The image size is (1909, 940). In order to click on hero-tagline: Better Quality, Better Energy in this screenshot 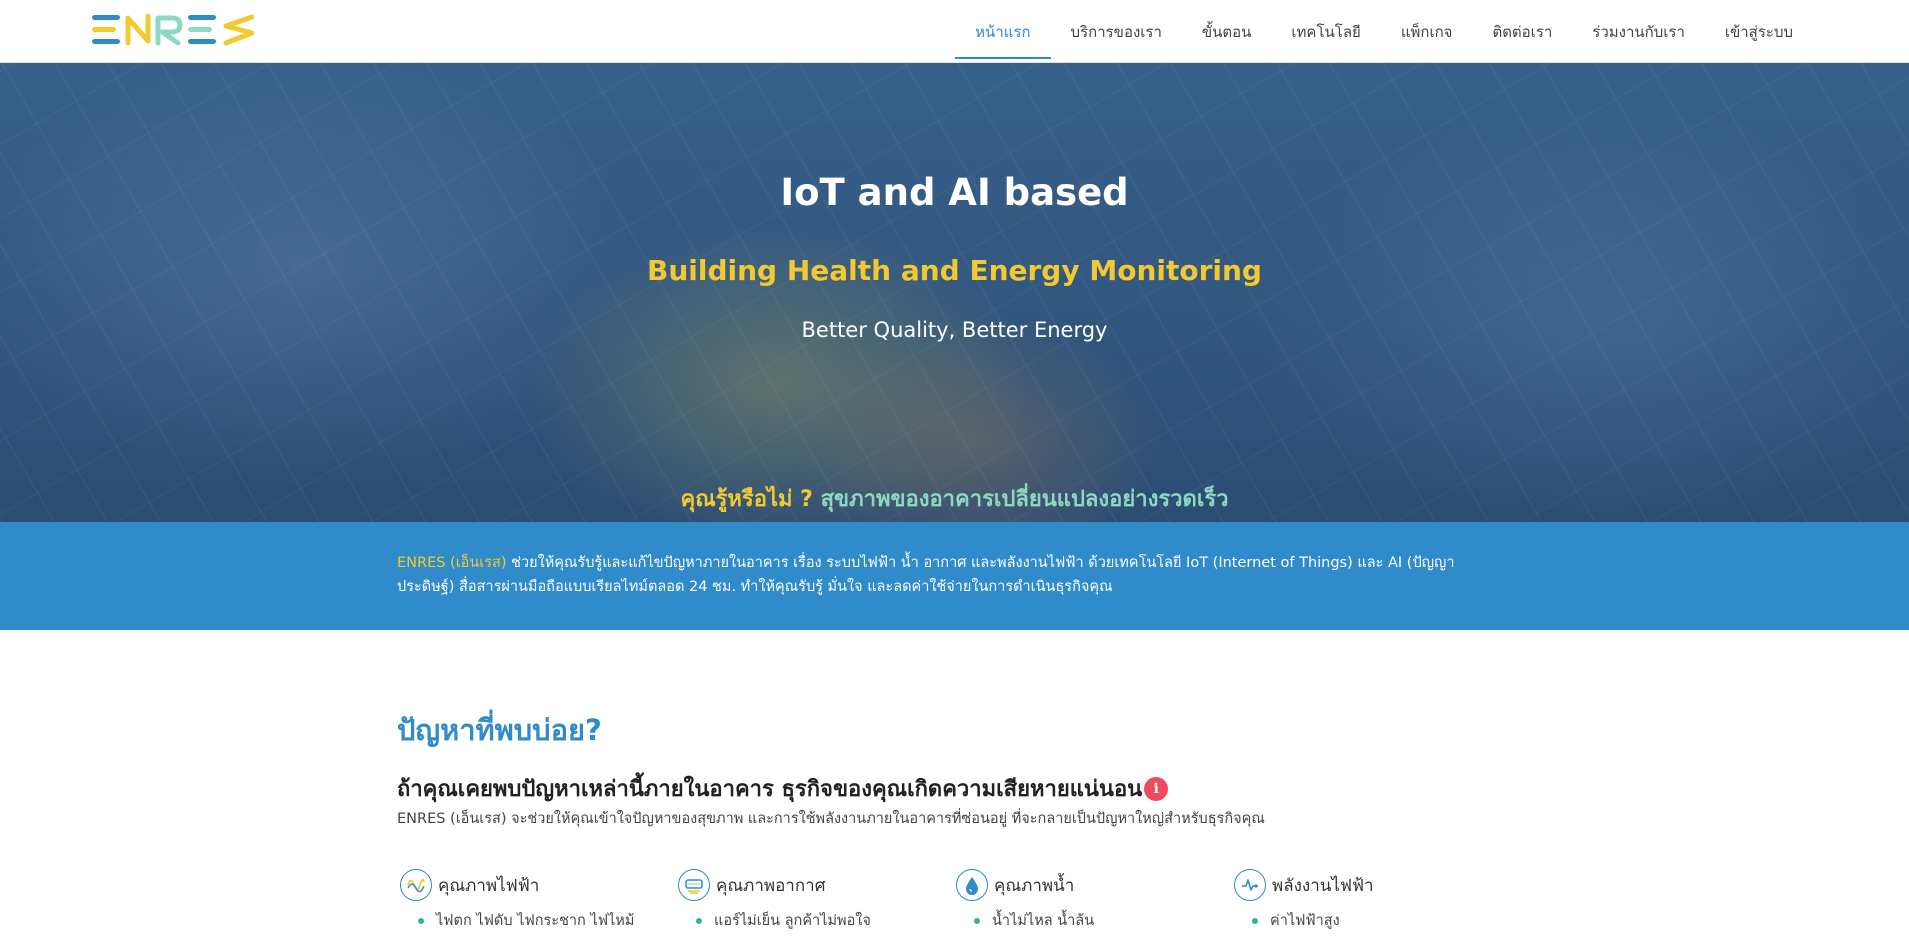, I will do `click(954, 330)`.